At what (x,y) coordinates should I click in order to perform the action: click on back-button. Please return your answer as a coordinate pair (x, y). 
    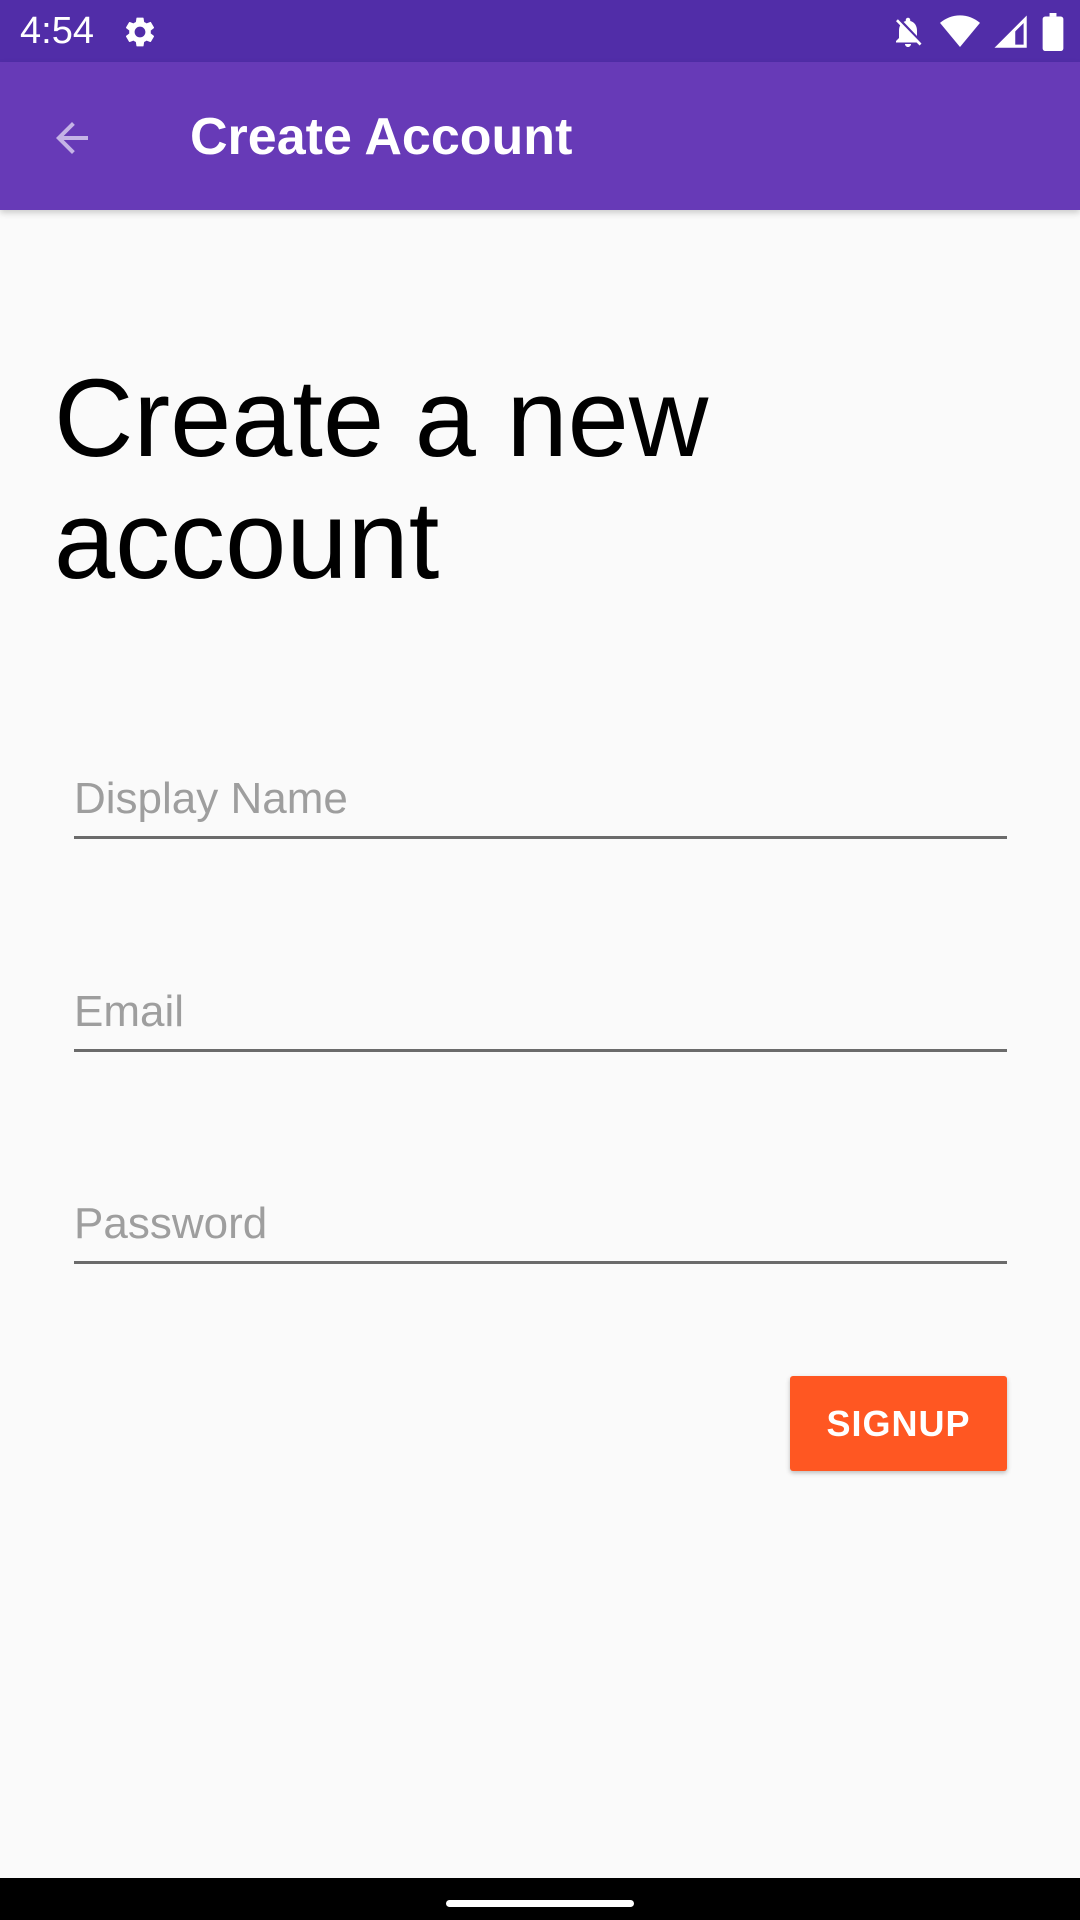
    Looking at the image, I should click on (72, 138).